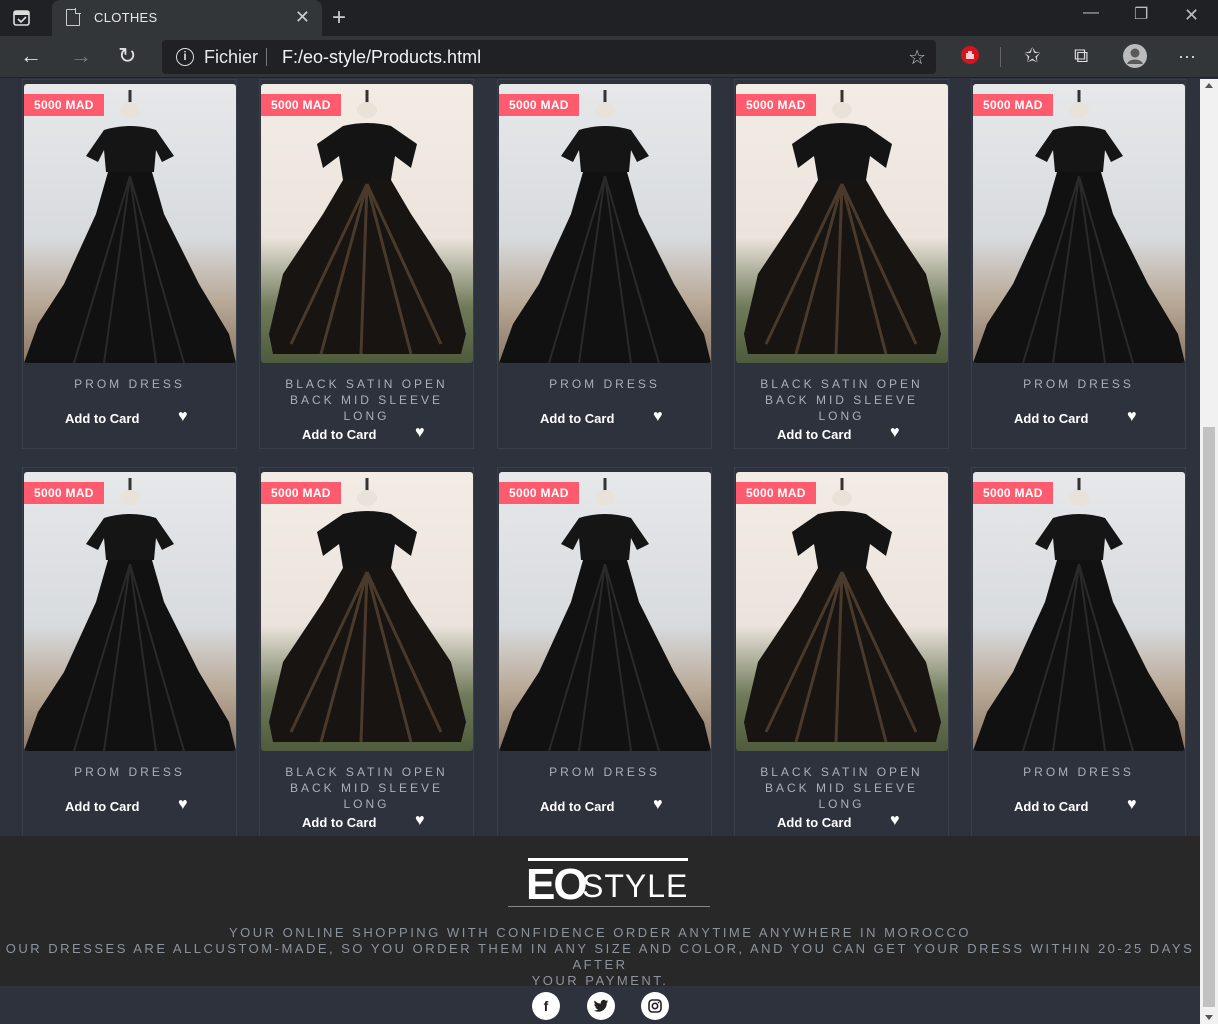  I want to click on tab-actions-icon, so click(22, 18).